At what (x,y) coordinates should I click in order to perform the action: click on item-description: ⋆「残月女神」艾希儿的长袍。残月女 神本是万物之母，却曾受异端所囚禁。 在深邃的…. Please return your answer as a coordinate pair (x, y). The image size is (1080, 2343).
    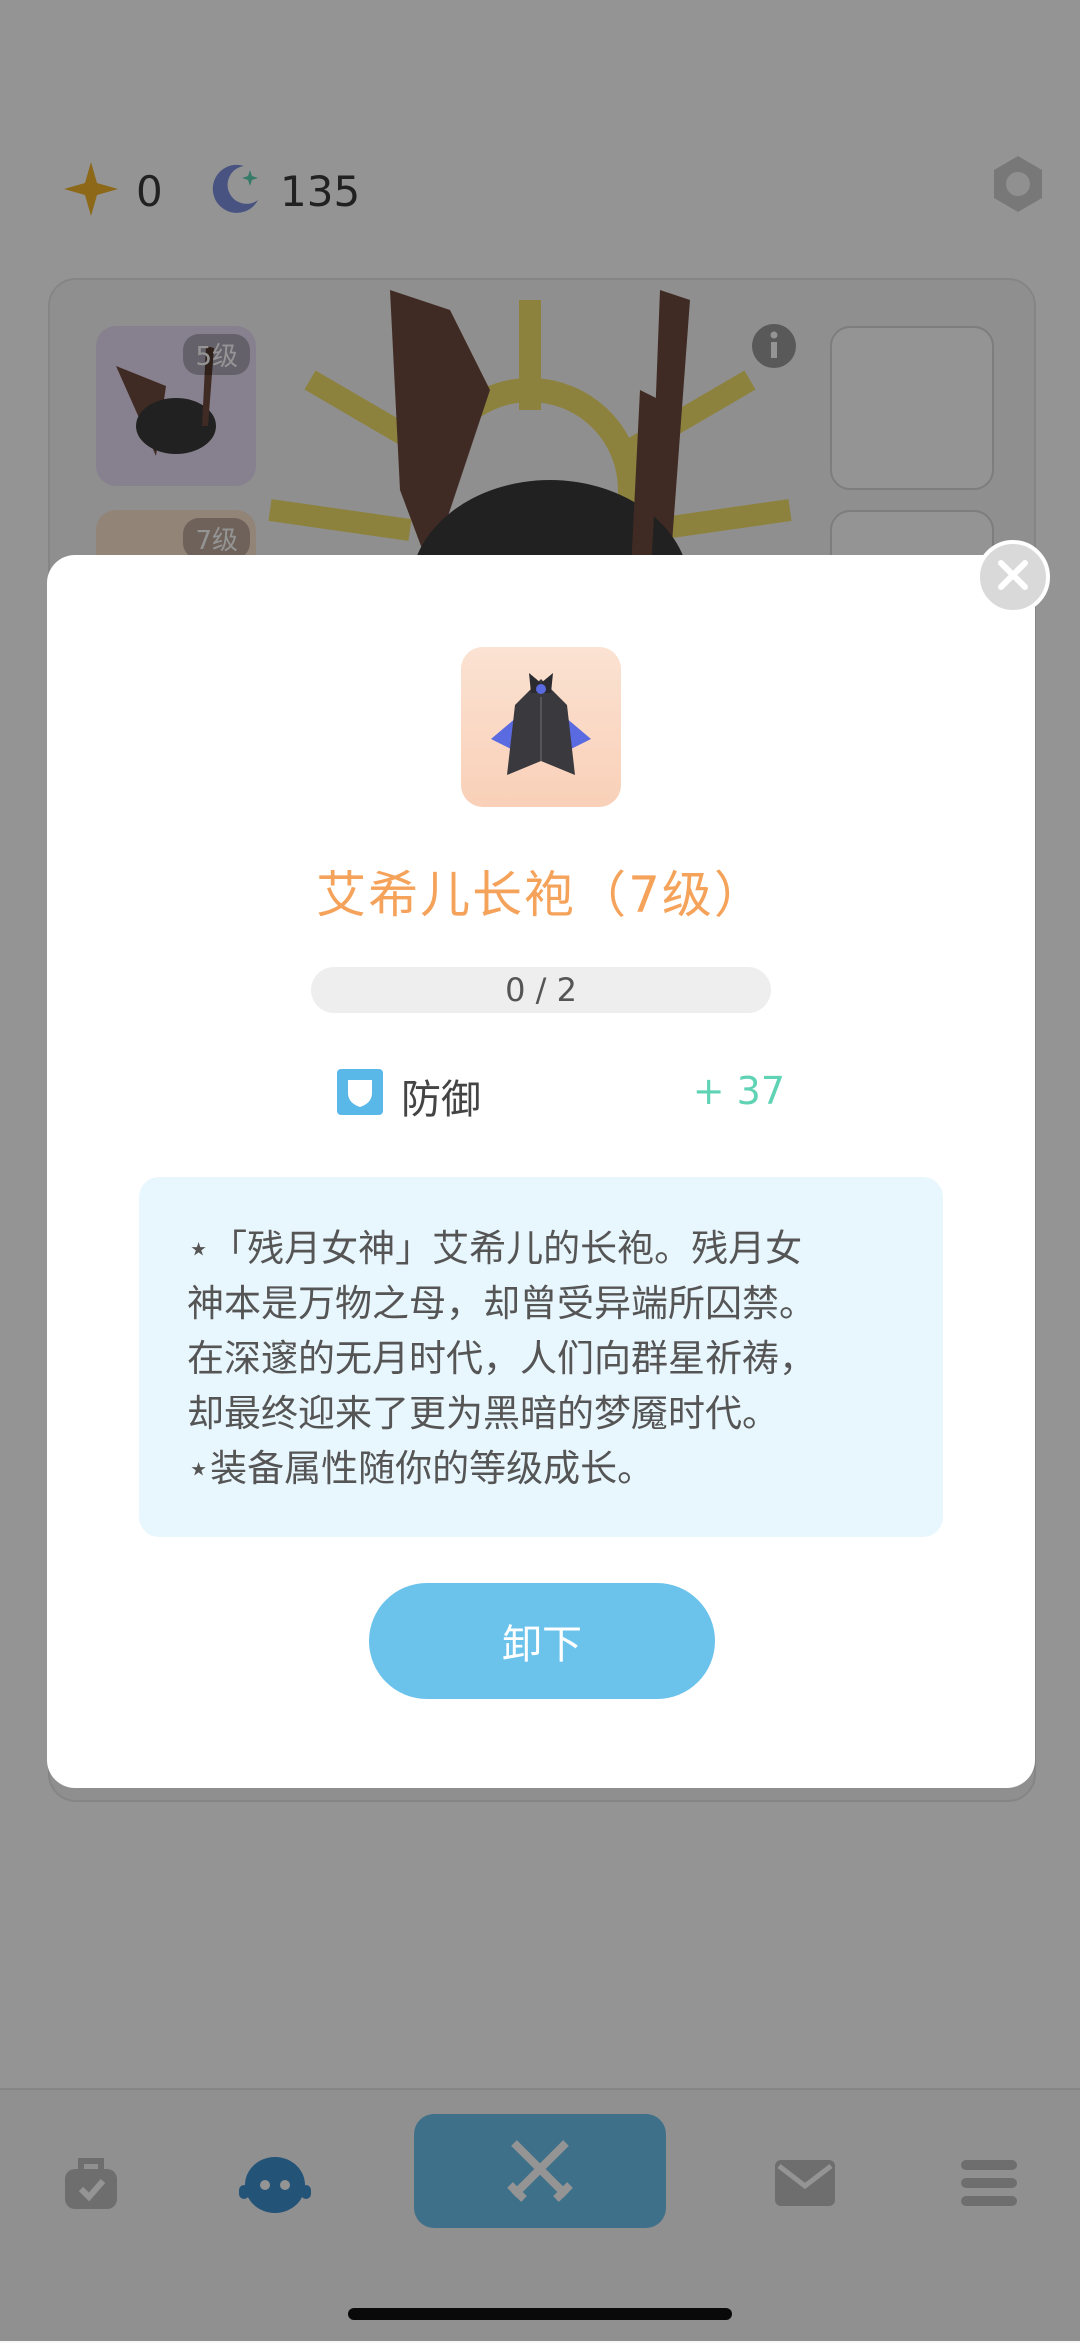
    Looking at the image, I should click on (541, 1357).